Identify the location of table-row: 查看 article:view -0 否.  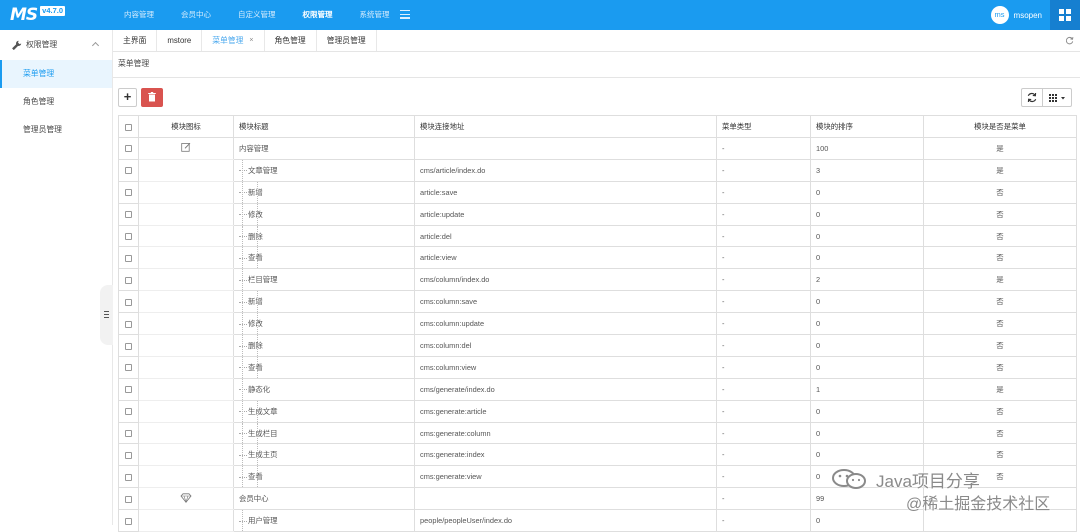
(597, 258).